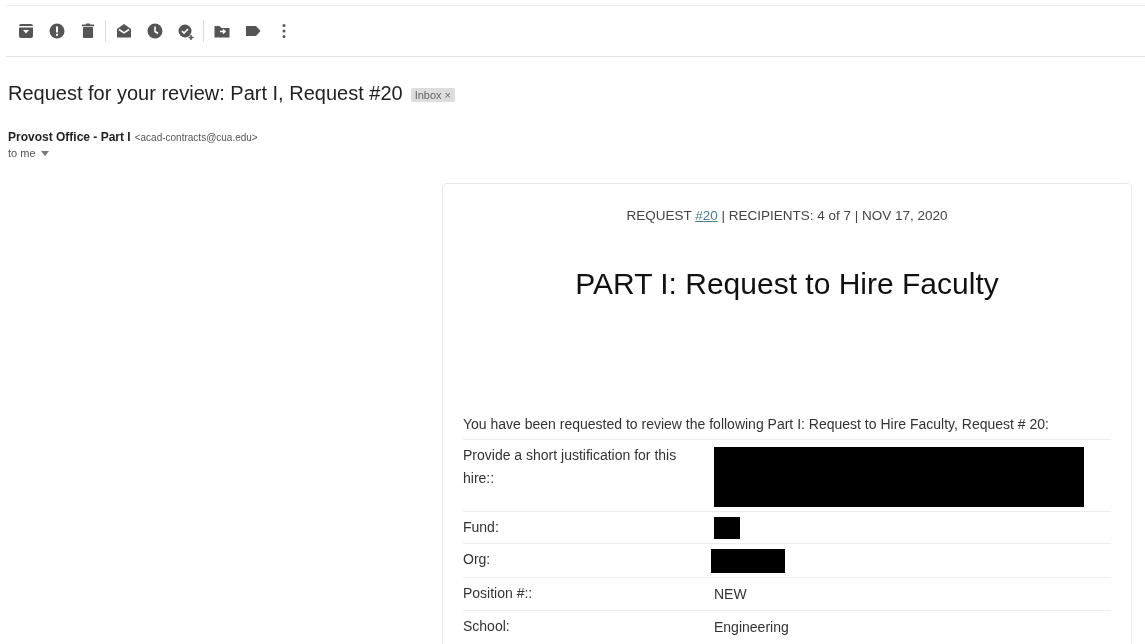  Describe the element at coordinates (481, 527) in the screenshot. I see `field-label: Fund:` at that location.